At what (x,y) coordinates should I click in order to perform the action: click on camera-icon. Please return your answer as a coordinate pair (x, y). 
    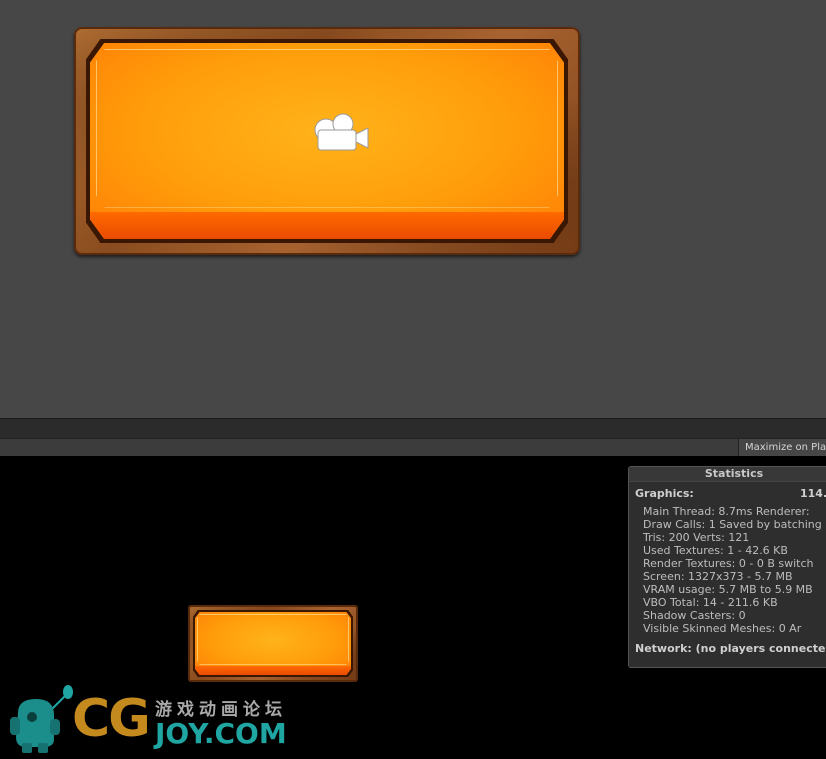
    Looking at the image, I should click on (342, 132).